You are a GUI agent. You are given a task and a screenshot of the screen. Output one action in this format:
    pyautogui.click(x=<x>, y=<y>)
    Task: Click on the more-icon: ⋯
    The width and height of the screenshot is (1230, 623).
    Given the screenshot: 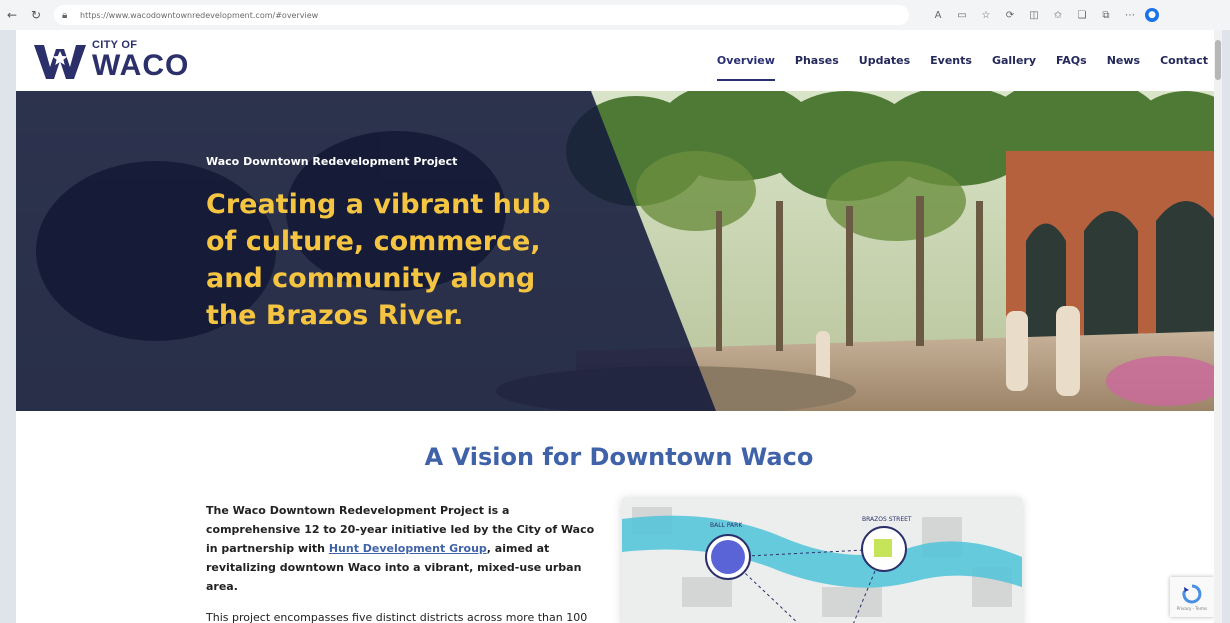 What is the action you would take?
    pyautogui.click(x=1130, y=15)
    